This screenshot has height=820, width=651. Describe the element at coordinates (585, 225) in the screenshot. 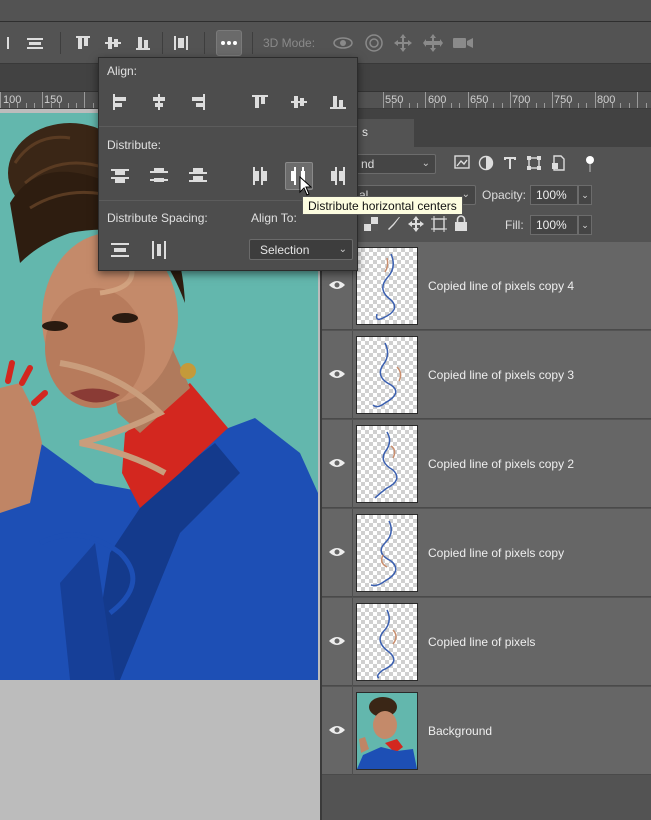

I see `fill-dropdown: ⌄` at that location.